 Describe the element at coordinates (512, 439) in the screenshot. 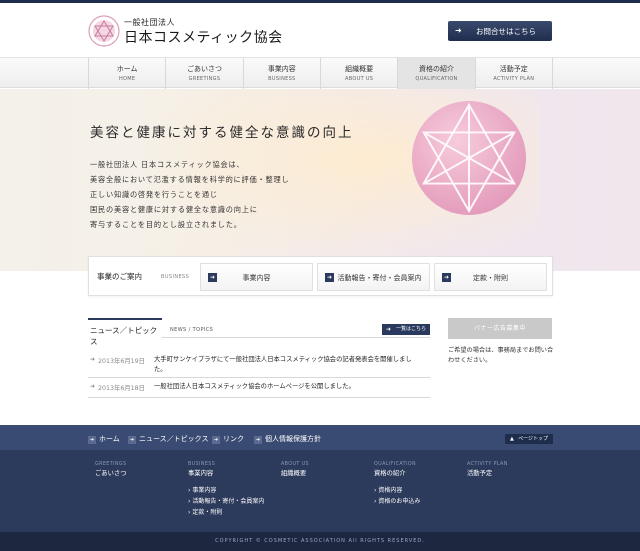

I see `arrow-up-icon: ▲` at that location.